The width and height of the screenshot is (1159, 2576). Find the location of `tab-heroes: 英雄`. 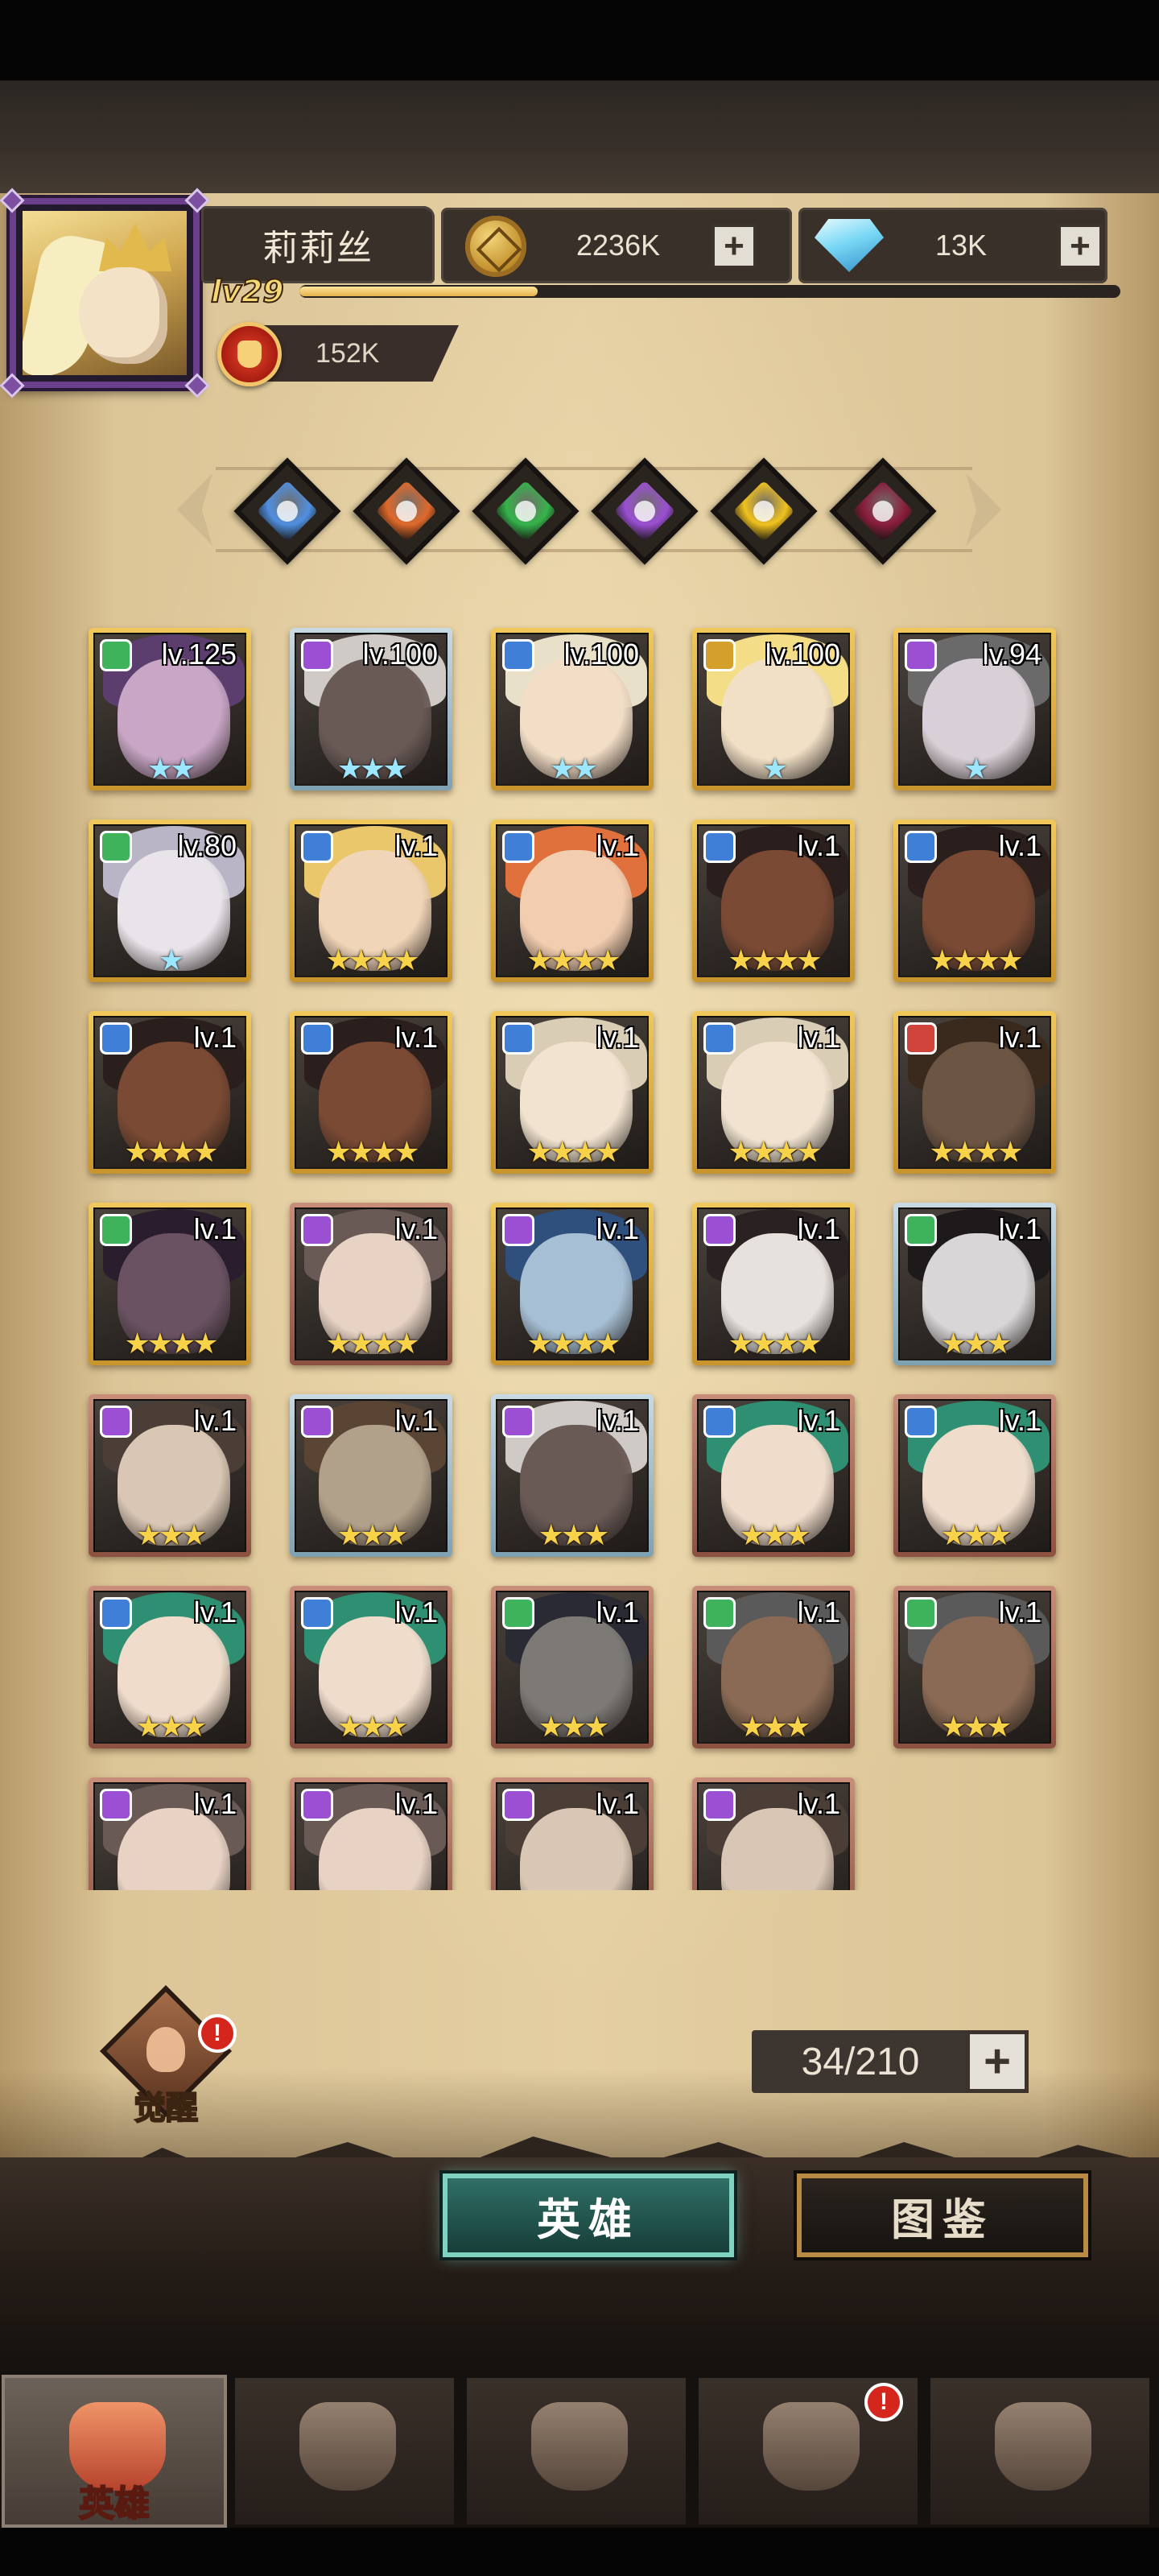

tab-heroes: 英雄 is located at coordinates (588, 2215).